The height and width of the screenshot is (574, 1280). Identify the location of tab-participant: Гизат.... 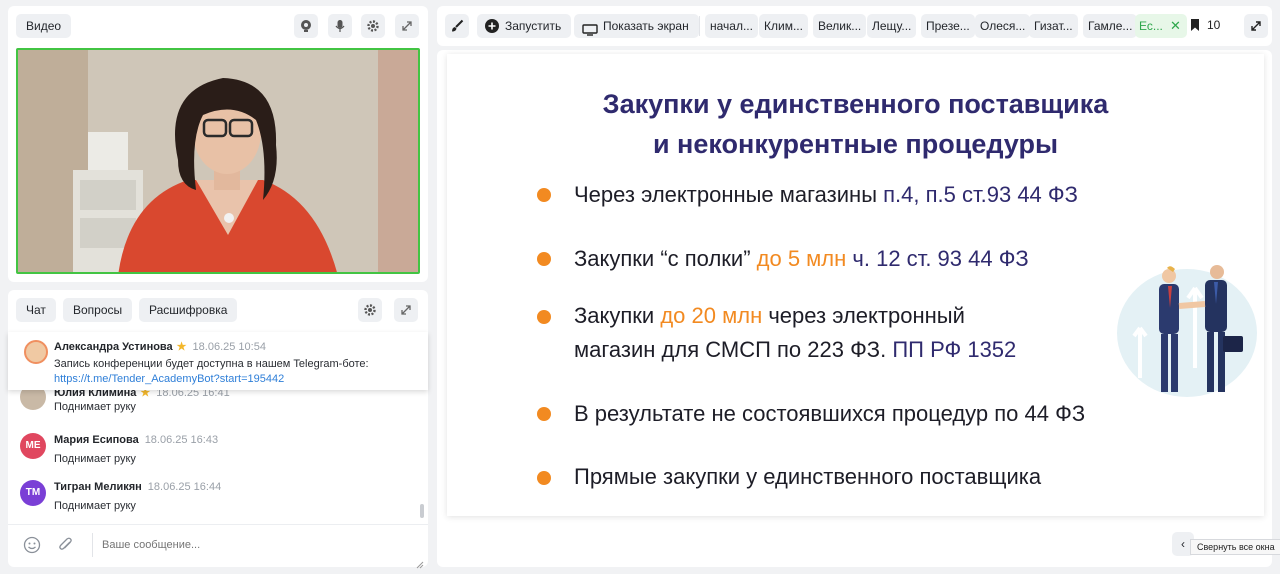
(1053, 26).